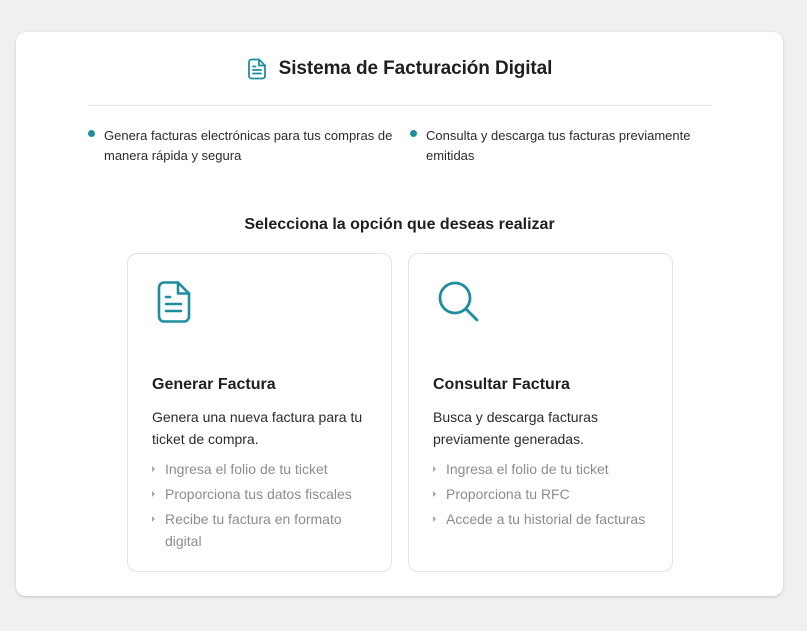 This screenshot has height=631, width=807. Describe the element at coordinates (262, 530) in the screenshot. I see `list-item: Recibe tu factura en formato digital` at that location.